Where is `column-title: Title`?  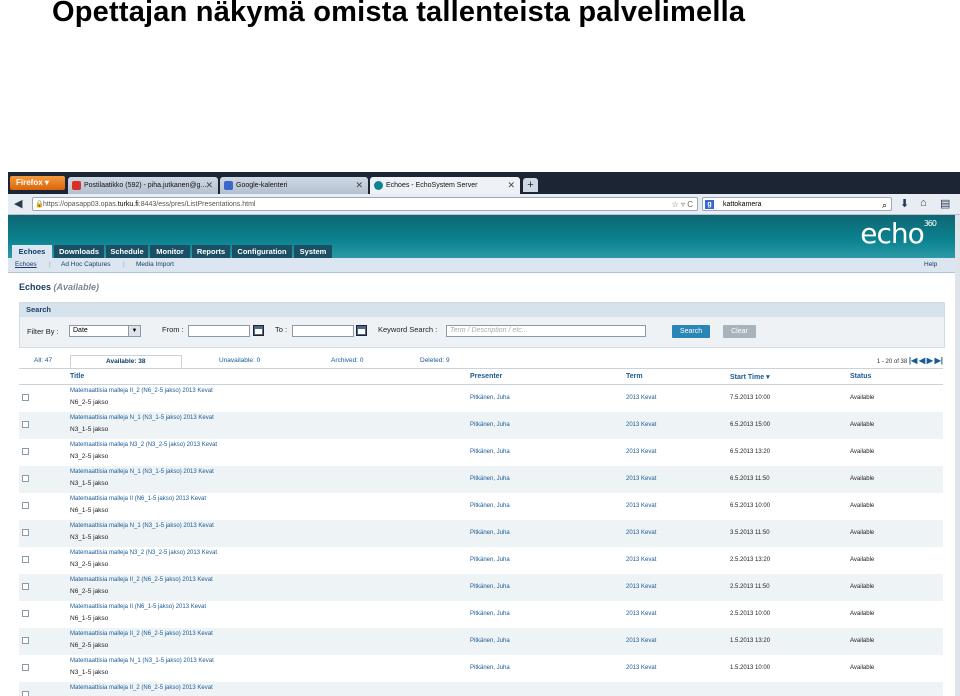
column-title: Title is located at coordinates (77, 376).